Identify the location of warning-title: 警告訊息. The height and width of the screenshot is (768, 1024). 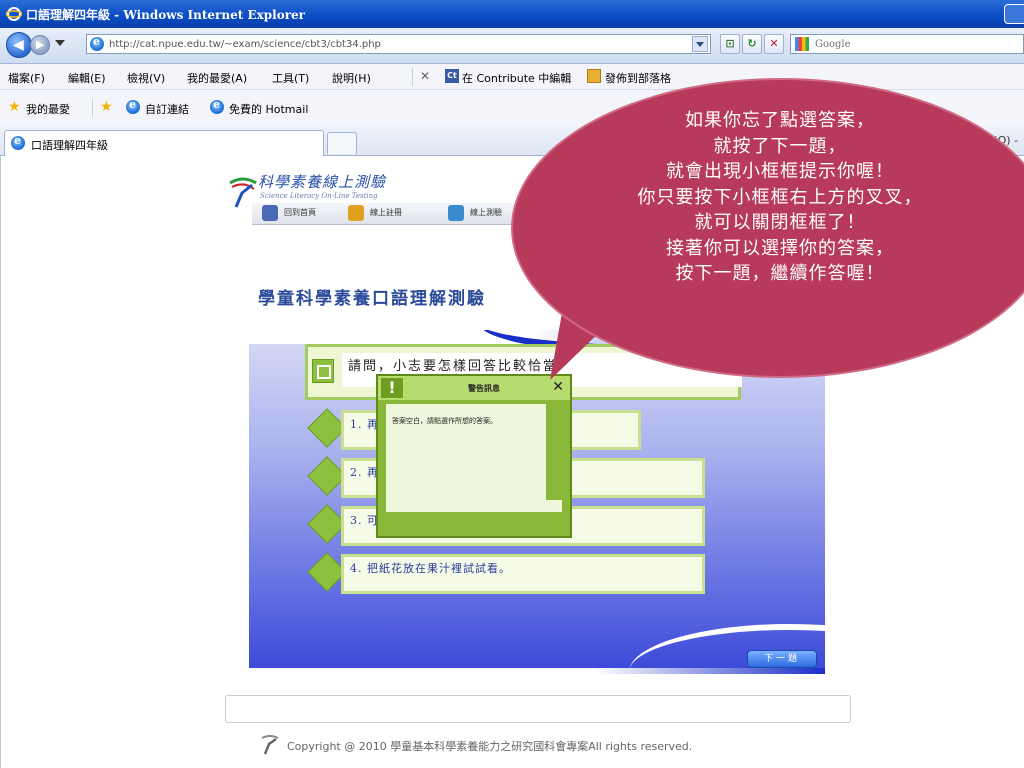
(484, 388).